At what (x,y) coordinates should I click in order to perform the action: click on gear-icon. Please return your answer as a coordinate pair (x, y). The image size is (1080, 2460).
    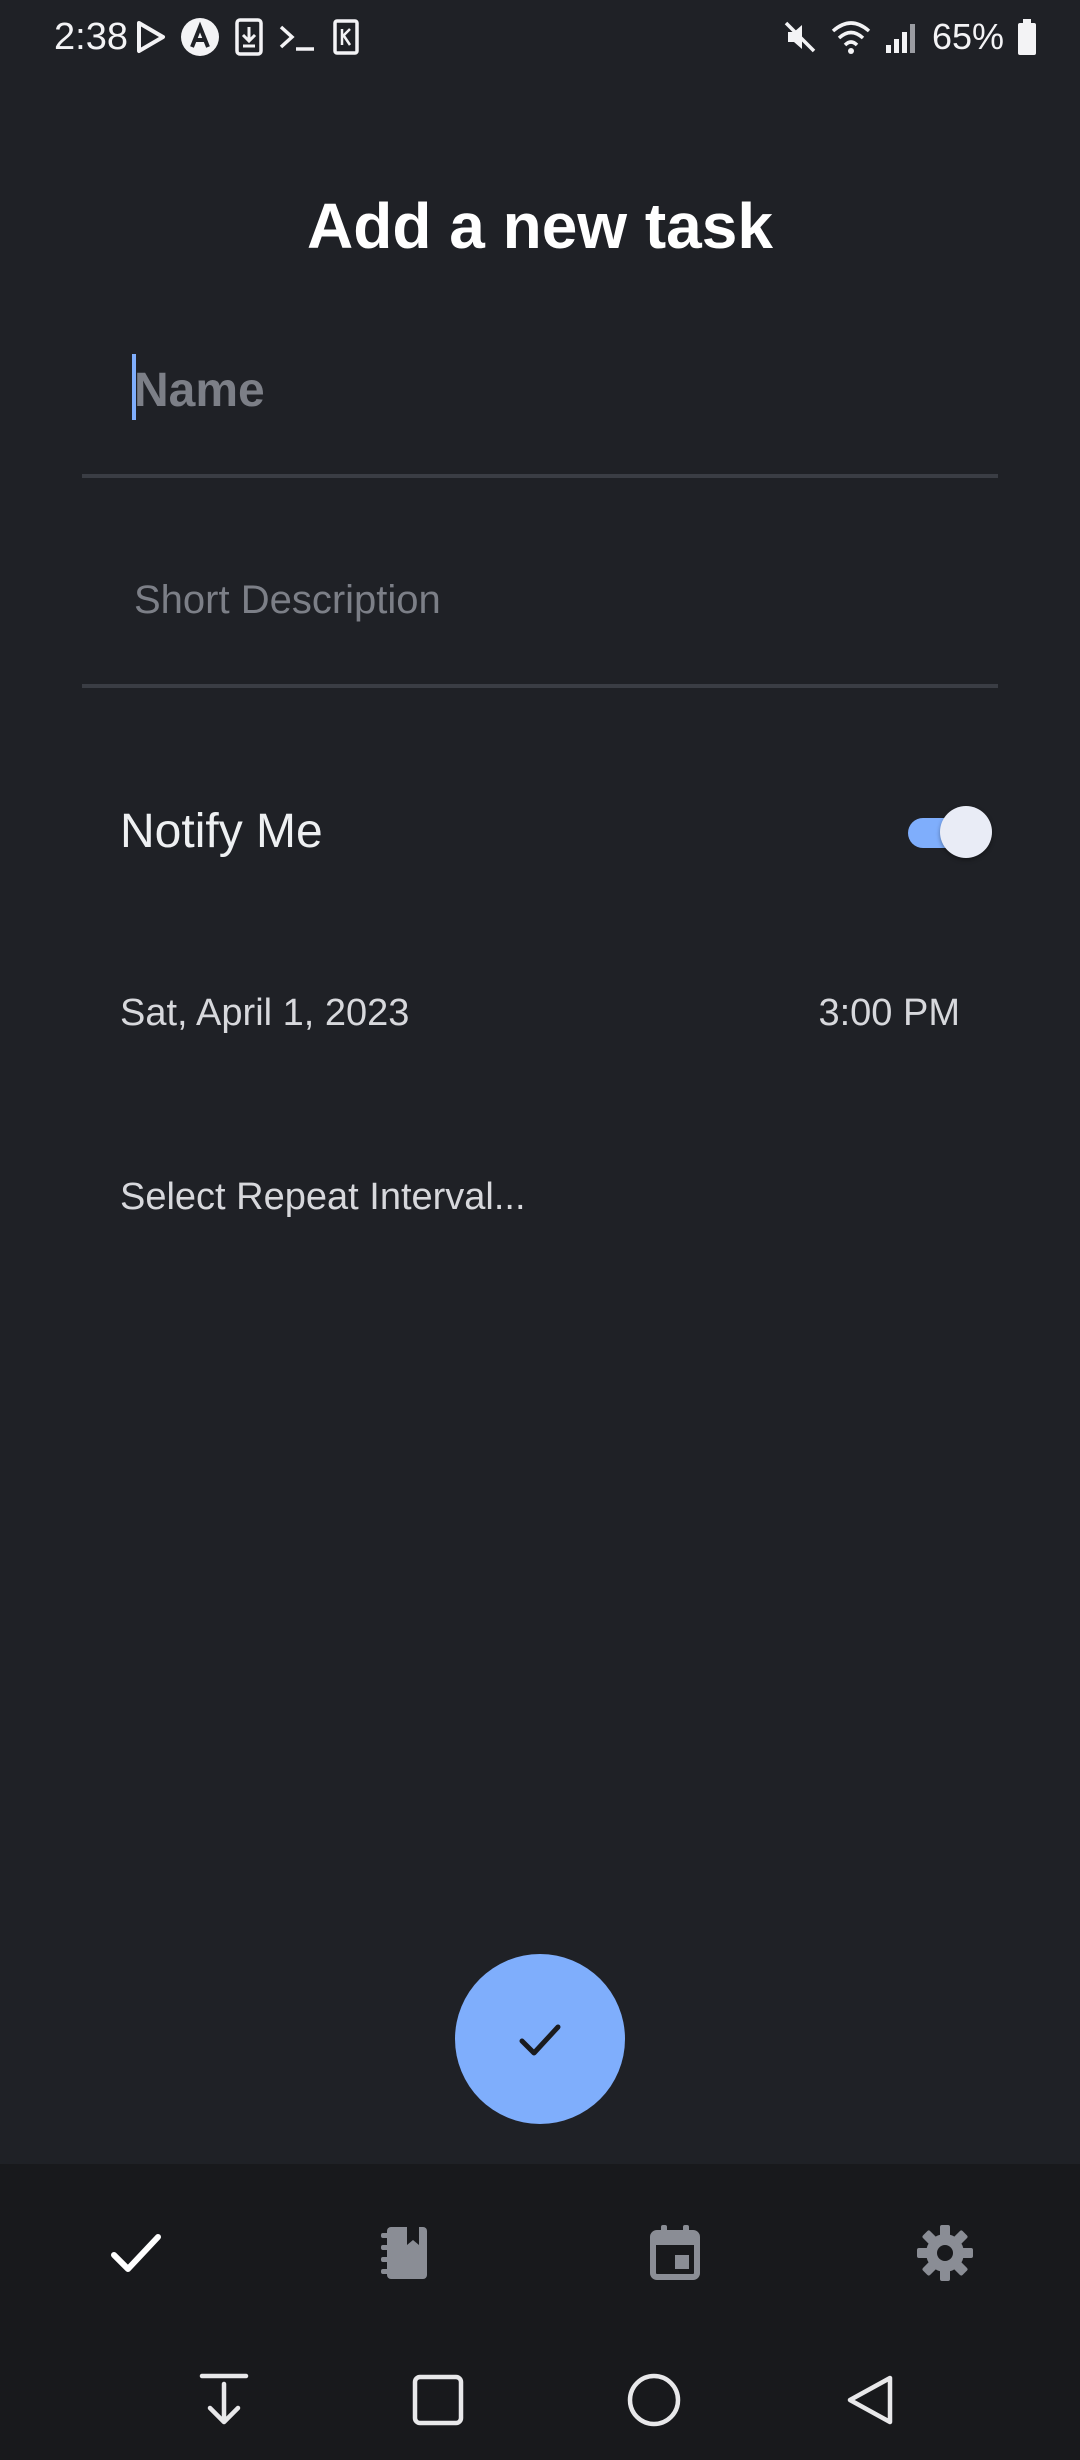
    Looking at the image, I should click on (945, 2253).